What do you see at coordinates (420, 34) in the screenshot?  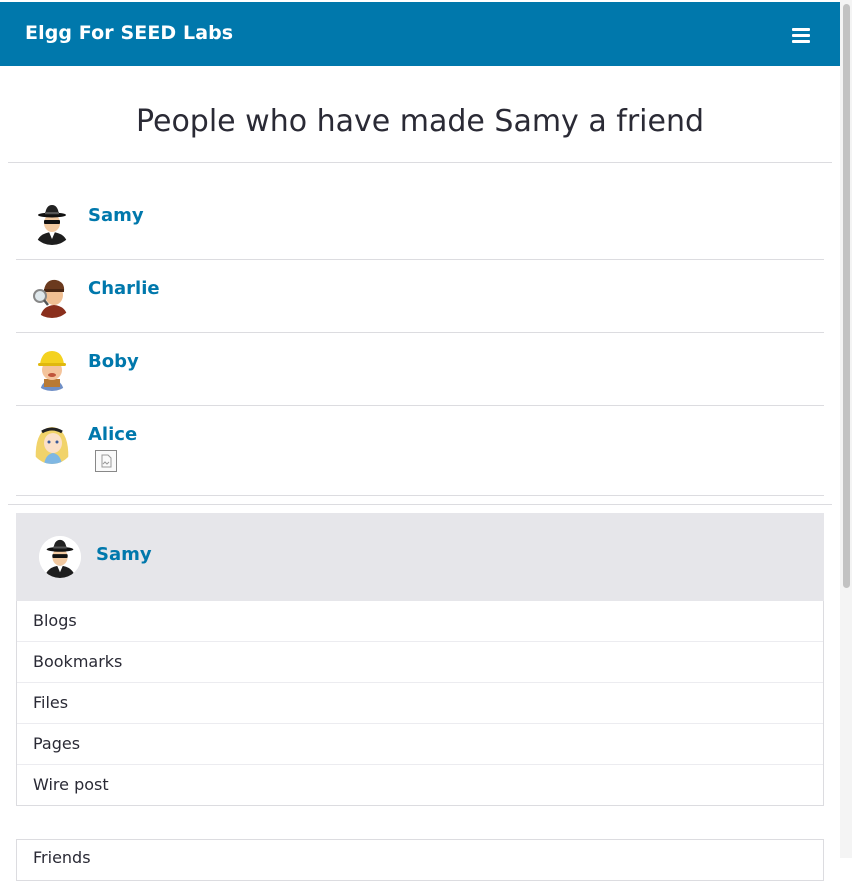 I see `top-navbar: Elgg For SEED Labs` at bounding box center [420, 34].